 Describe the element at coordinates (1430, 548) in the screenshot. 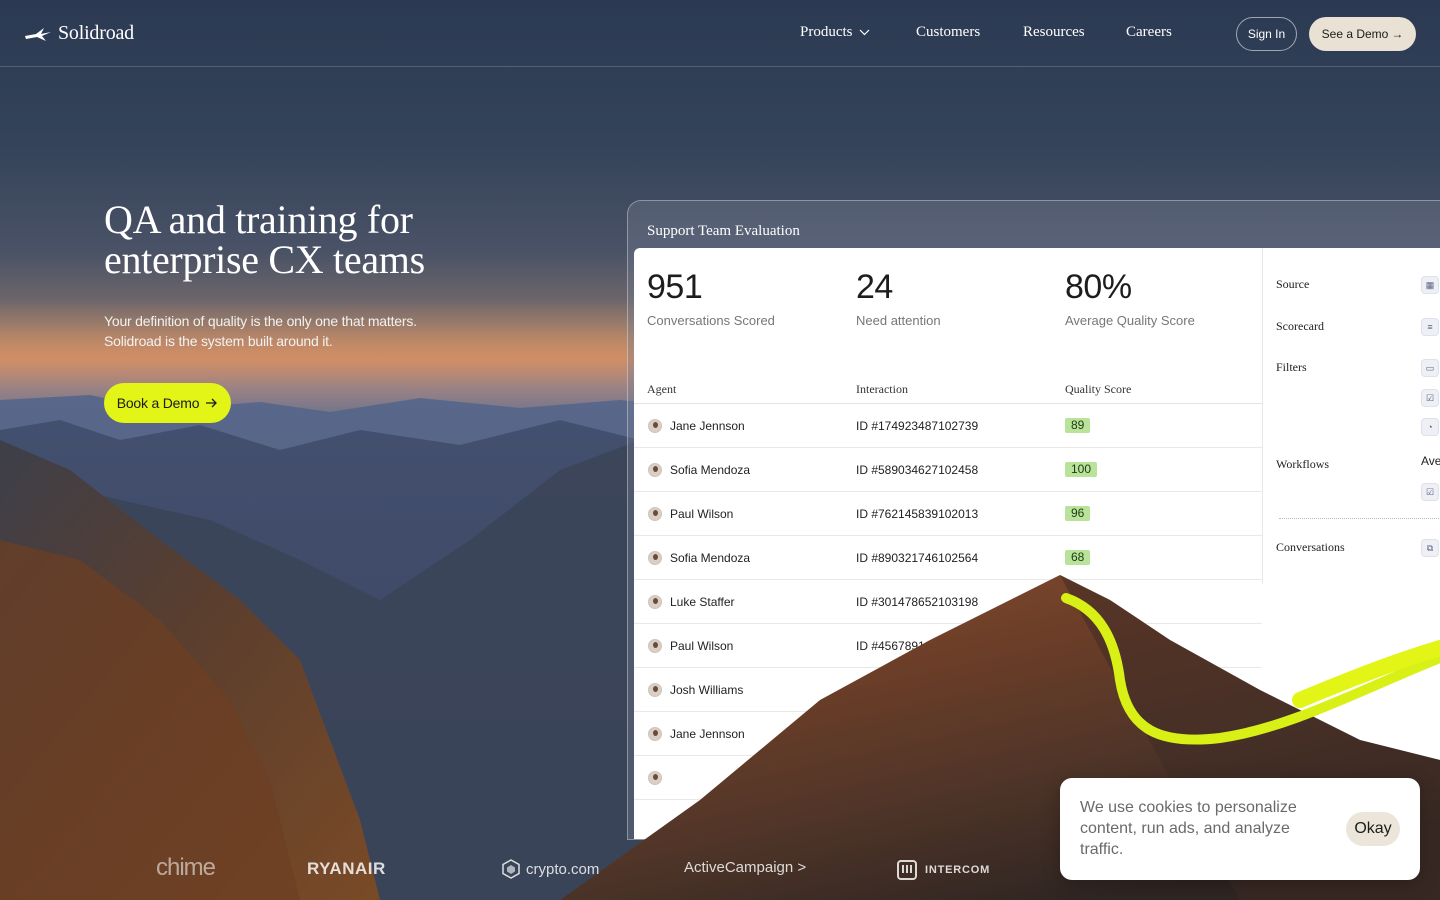

I see `chat-icon: ⧉` at that location.